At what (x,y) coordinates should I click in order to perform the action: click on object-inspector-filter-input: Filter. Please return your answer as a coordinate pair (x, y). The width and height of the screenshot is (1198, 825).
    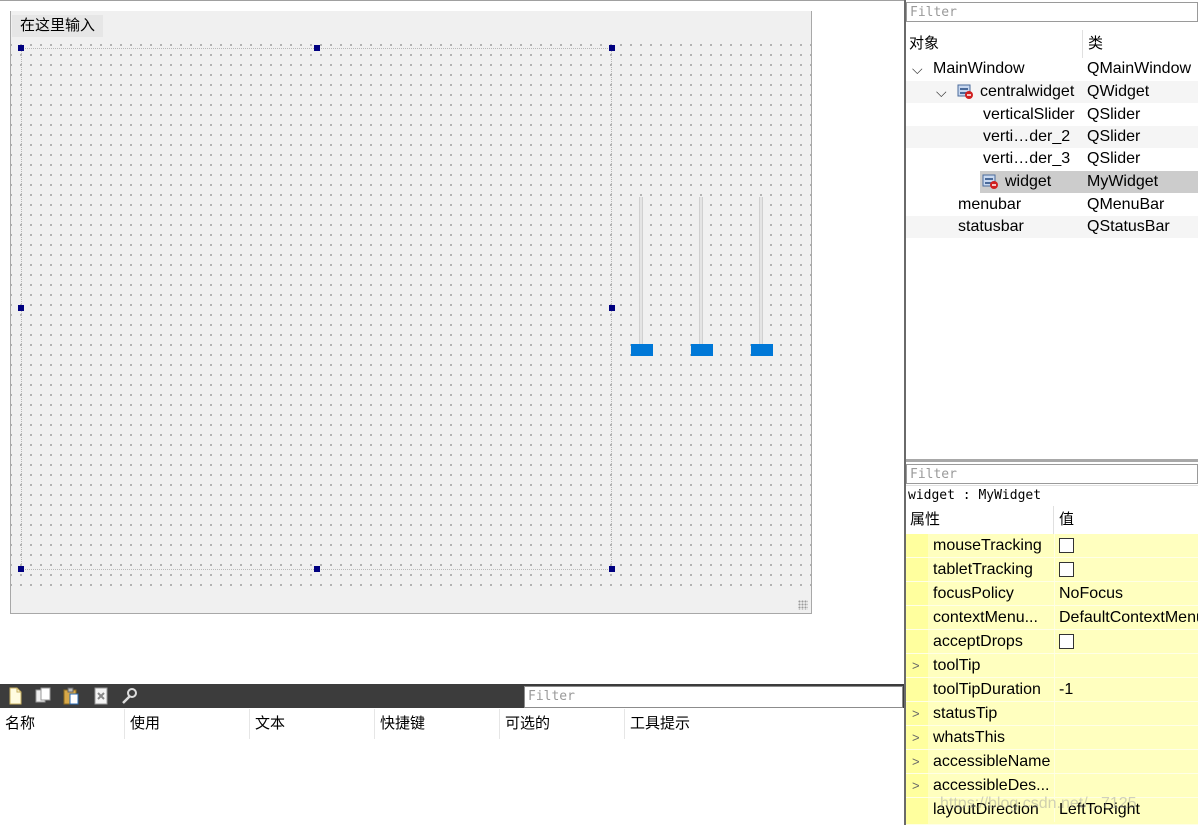
    Looking at the image, I should click on (1052, 12).